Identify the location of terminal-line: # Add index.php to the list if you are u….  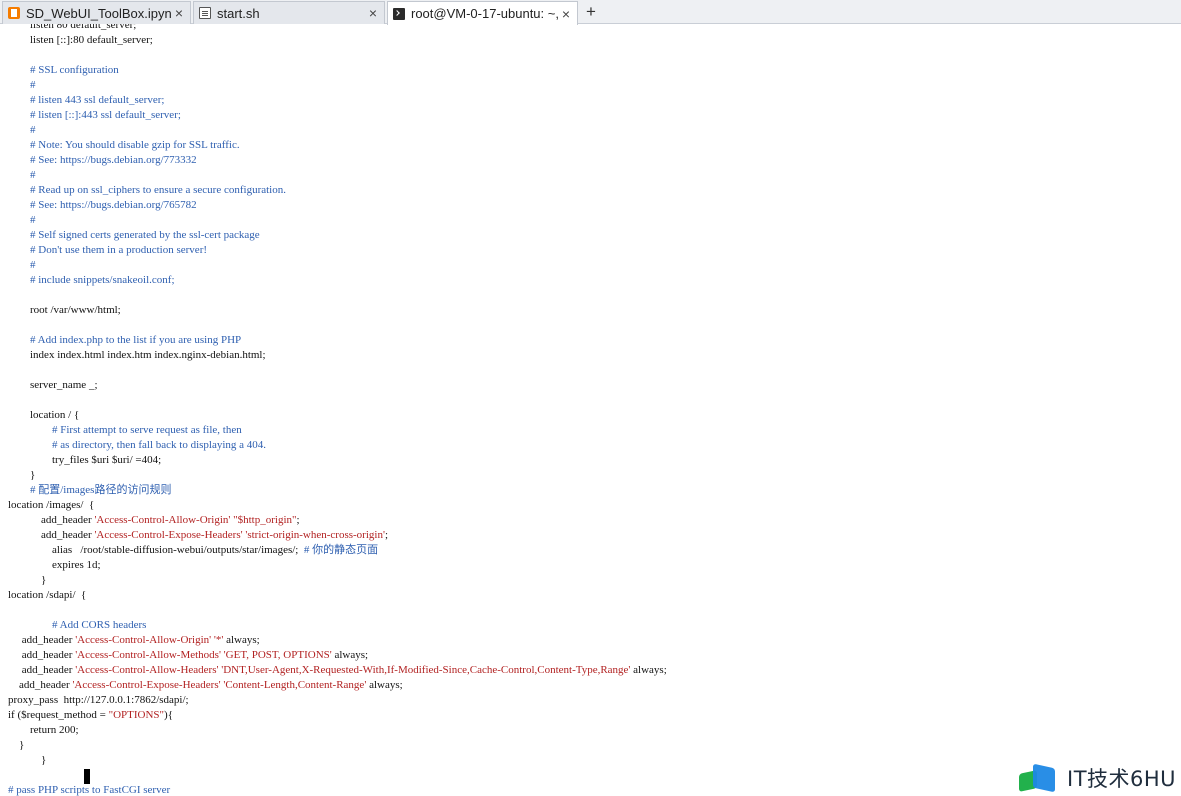
(124, 340).